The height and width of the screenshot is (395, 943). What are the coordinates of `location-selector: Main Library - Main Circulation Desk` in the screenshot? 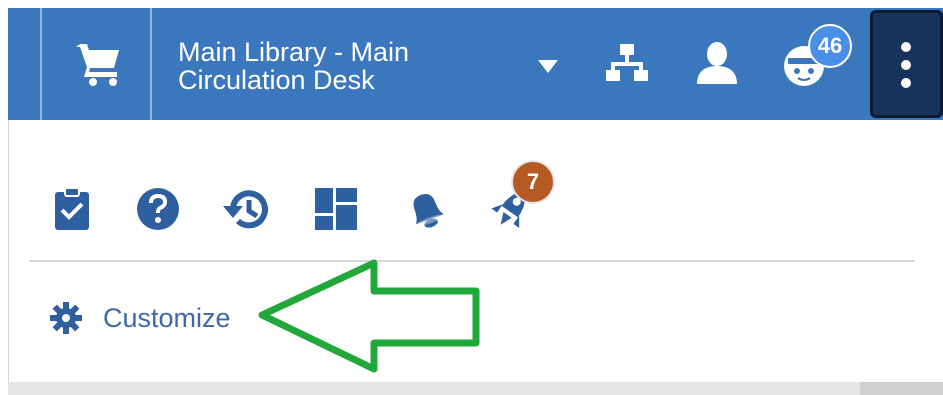 It's located at (378, 68).